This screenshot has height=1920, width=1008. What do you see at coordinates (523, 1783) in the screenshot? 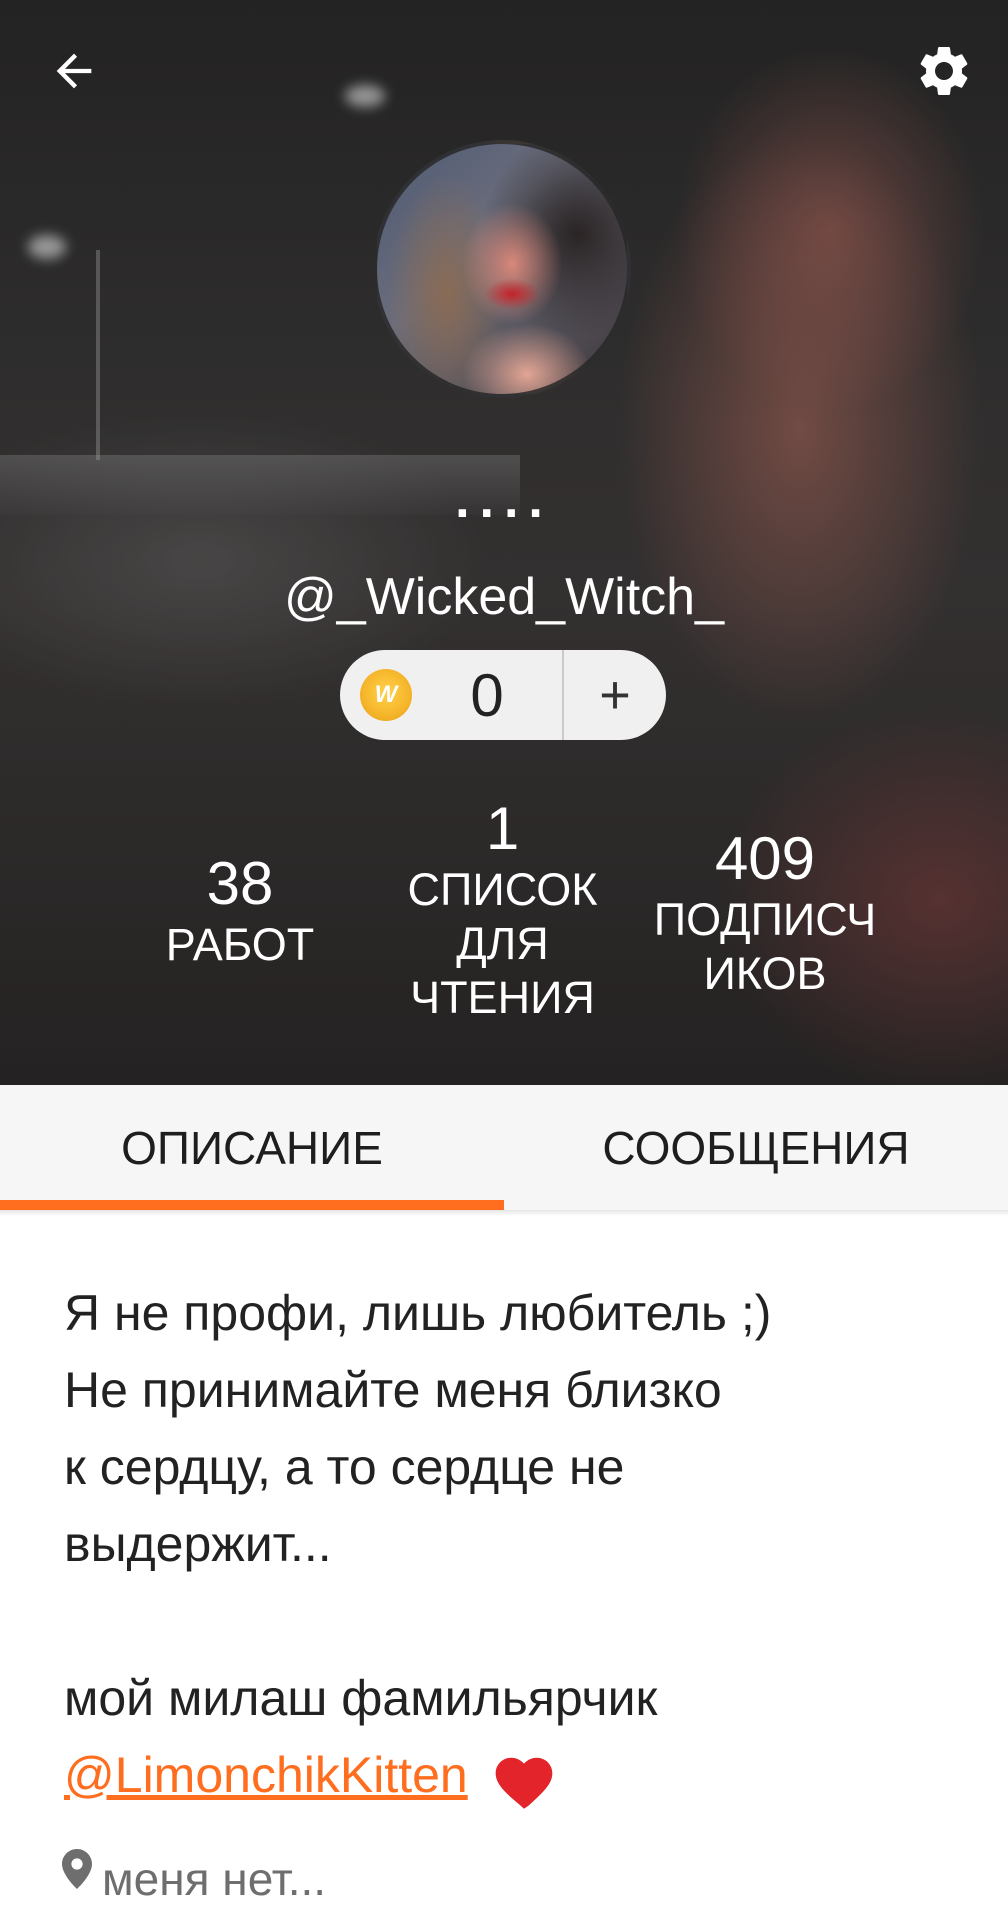
I see `heart-icon` at bounding box center [523, 1783].